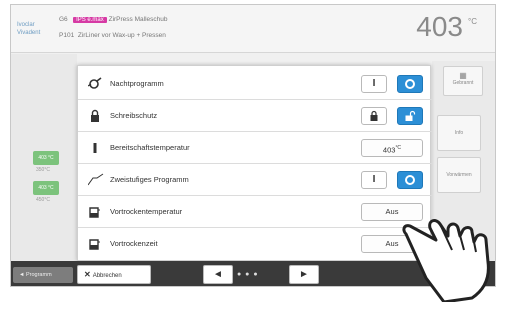  Describe the element at coordinates (446, 260) in the screenshot. I see `pointing-hand-icon` at that location.